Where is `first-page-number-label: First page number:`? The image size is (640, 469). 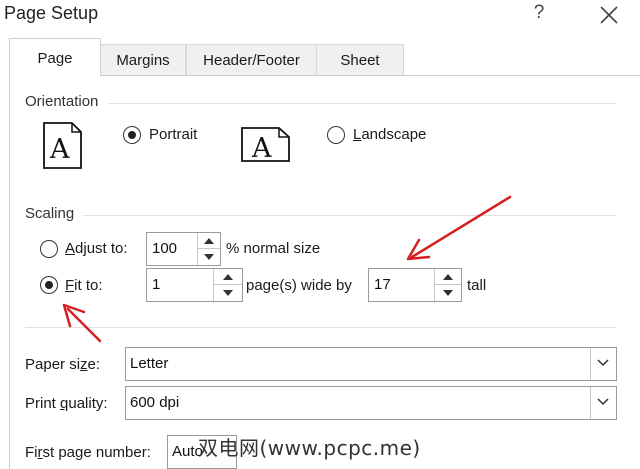
first-page-number-label: First page number: is located at coordinates (88, 452).